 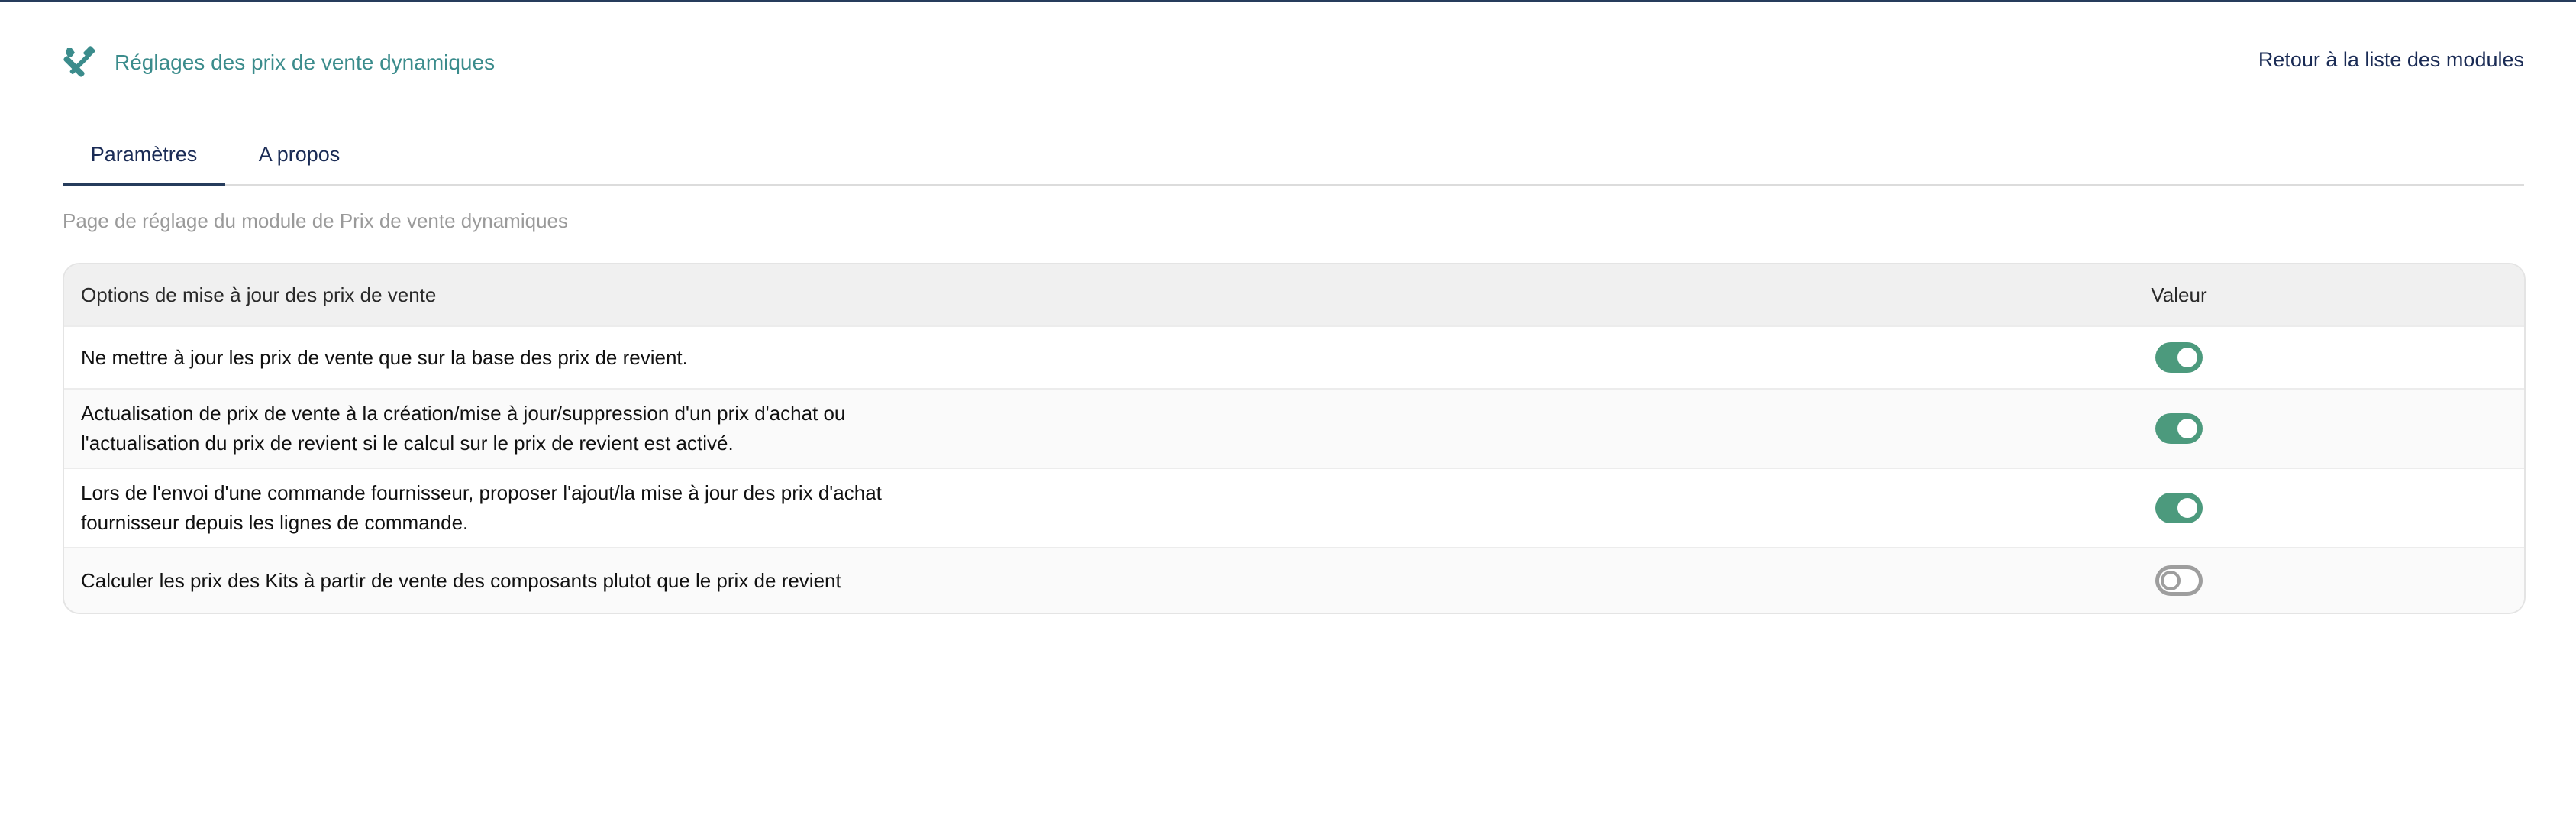 What do you see at coordinates (259, 294) in the screenshot?
I see `column-header-options: Options de mise à jour des prix de vente` at bounding box center [259, 294].